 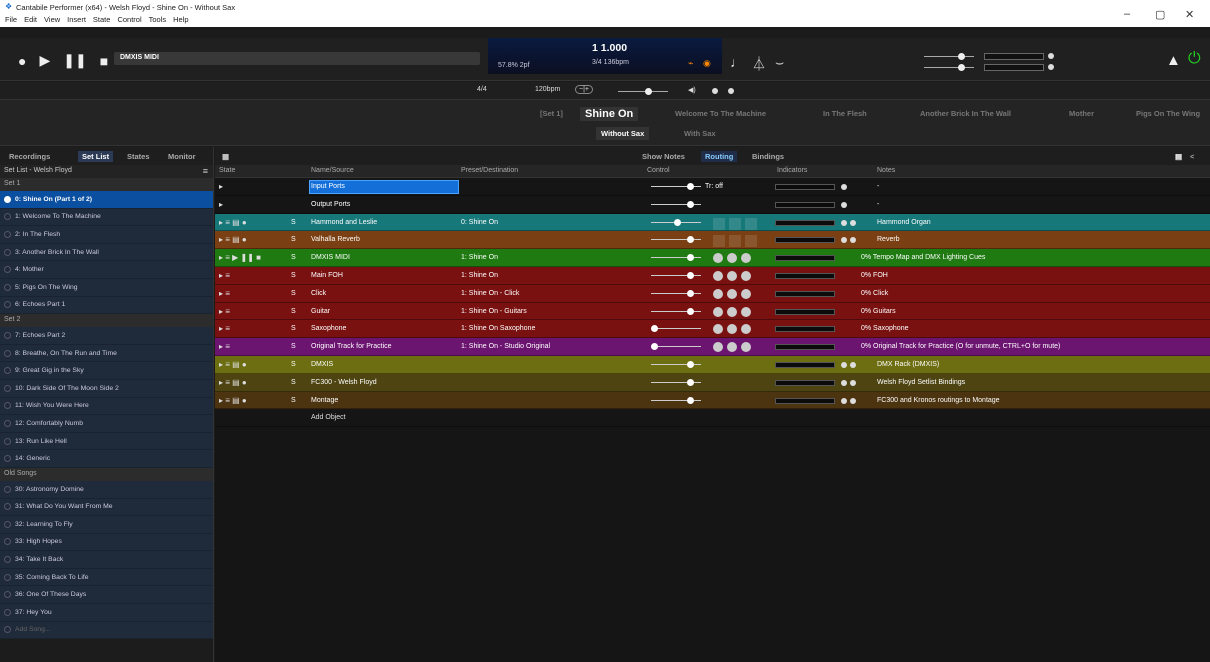 I want to click on row-name: Montage, so click(x=324, y=400).